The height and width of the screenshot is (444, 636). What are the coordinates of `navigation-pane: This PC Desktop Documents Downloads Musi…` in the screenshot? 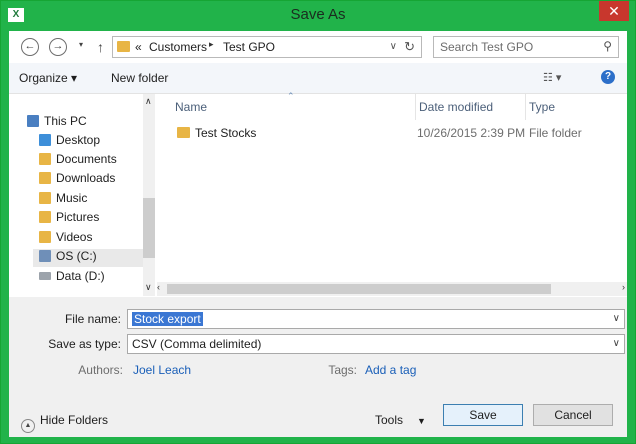 It's located at (83, 195).